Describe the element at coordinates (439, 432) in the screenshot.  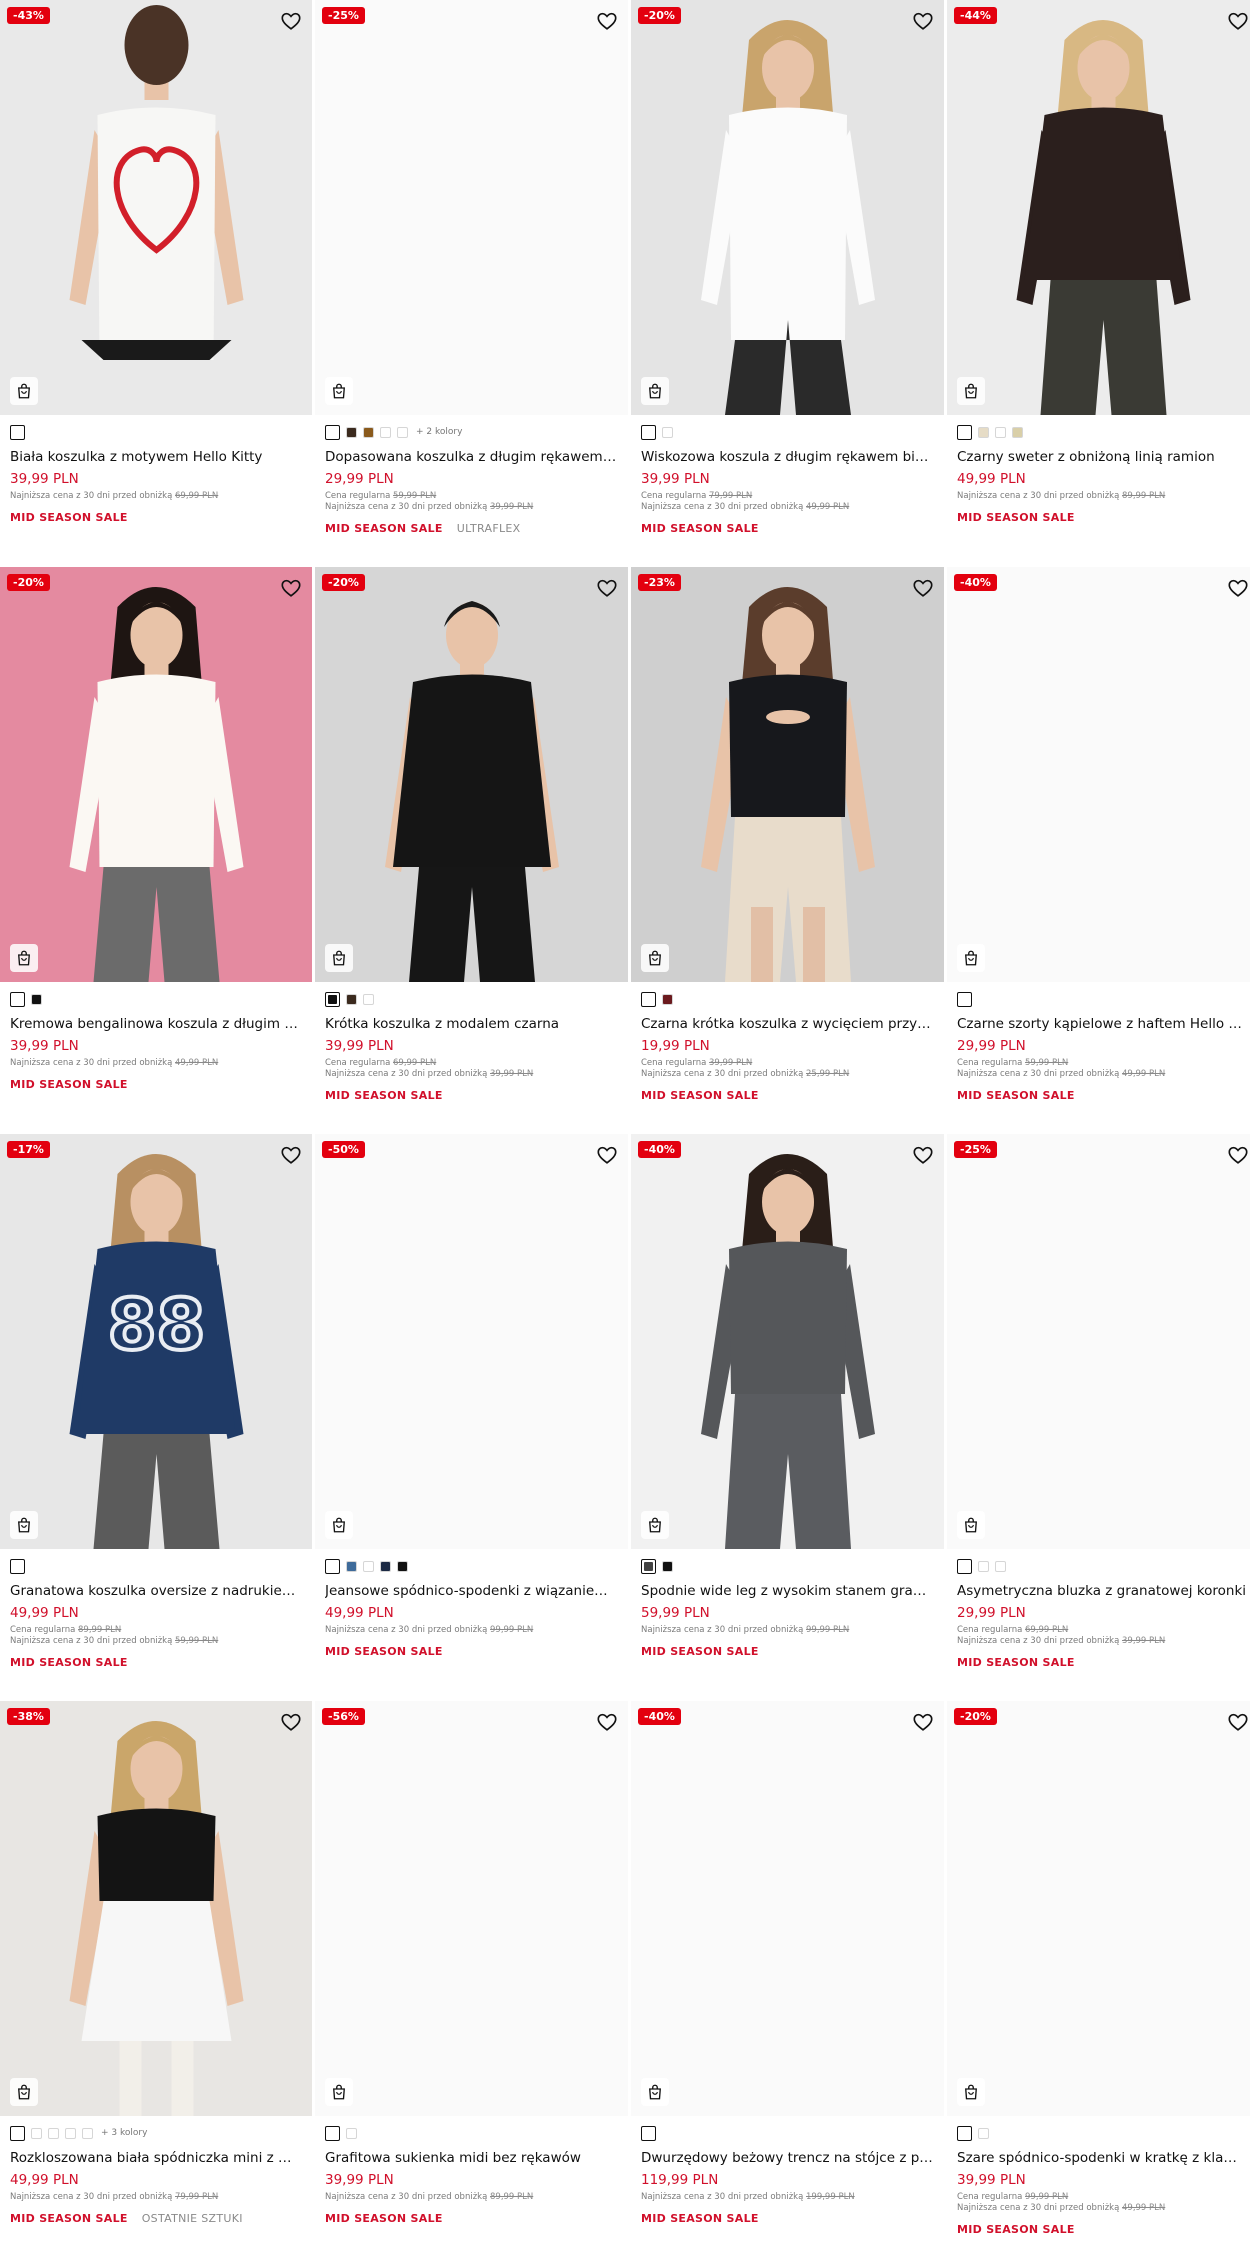
I see `more-colors-label: + 2 kolory` at that location.